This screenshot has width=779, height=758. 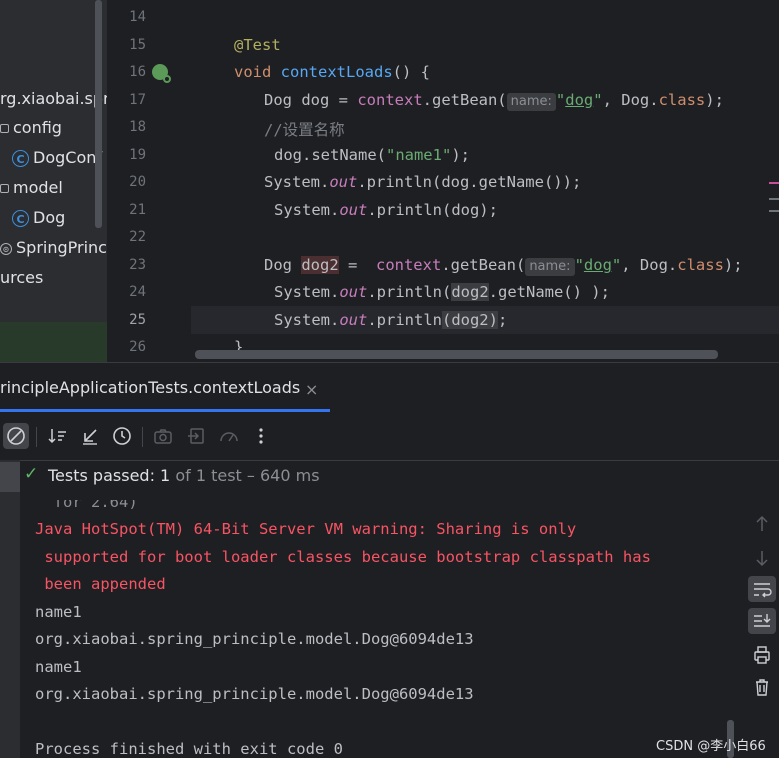 I want to click on screenshot-button, so click(x=163, y=436).